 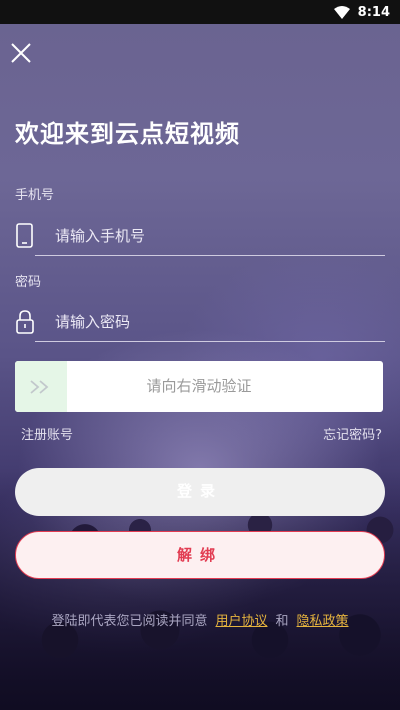 I want to click on password-field, so click(x=200, y=322).